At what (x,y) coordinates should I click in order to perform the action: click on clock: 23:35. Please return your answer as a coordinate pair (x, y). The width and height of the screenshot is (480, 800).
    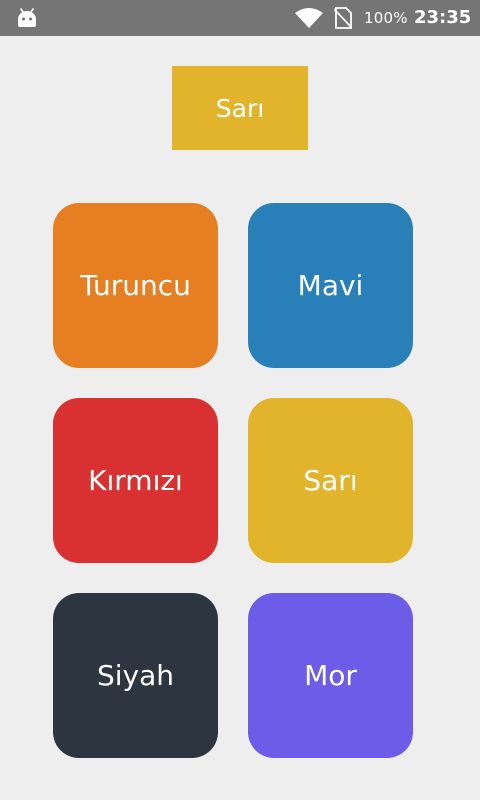
    Looking at the image, I should click on (443, 17).